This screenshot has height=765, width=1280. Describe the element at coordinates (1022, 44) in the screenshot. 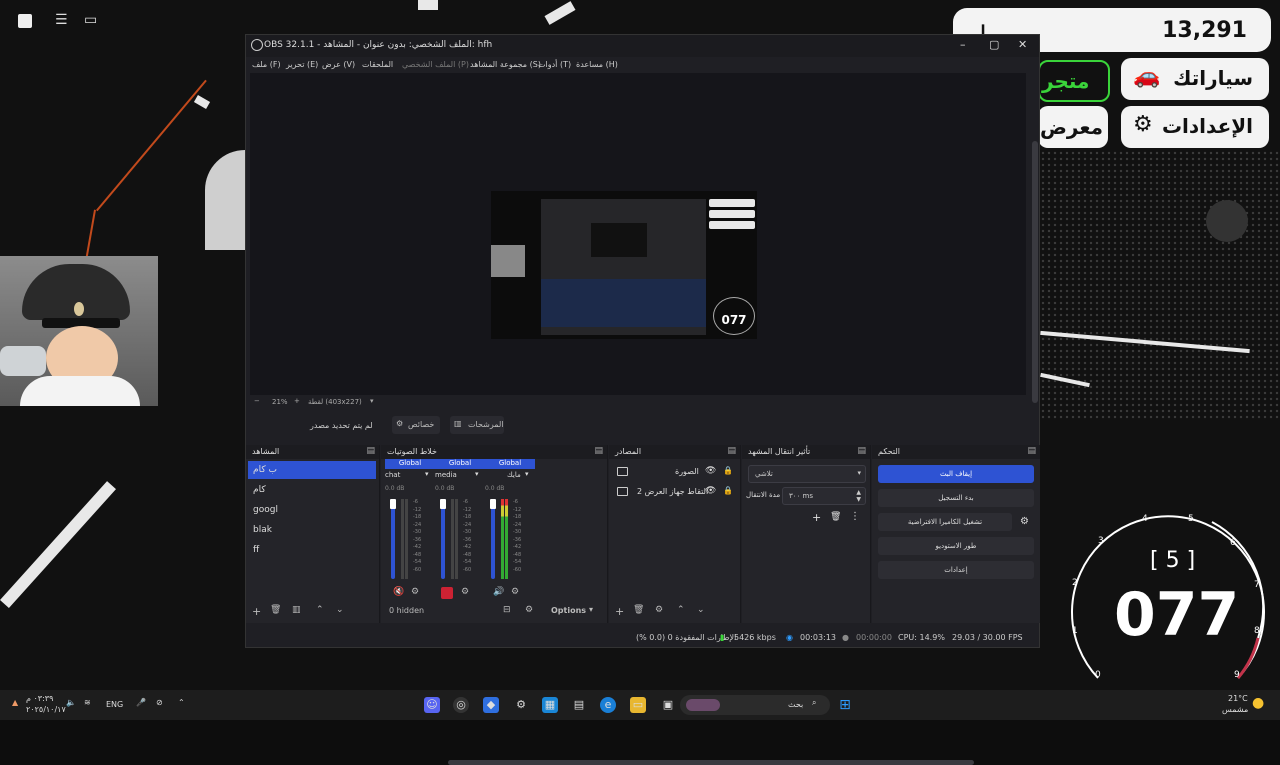

I see `close-icon: ✕` at that location.